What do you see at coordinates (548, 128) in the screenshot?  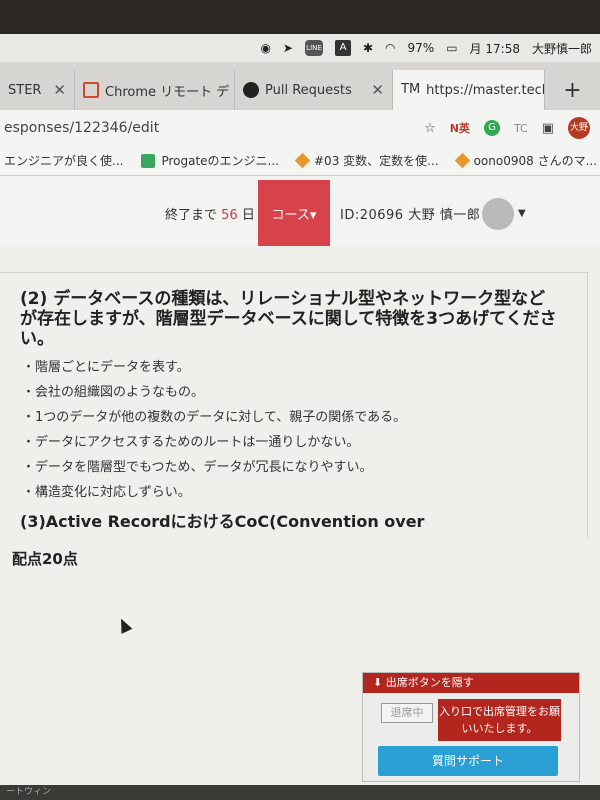 I see `ext-cast-icon: ▣` at bounding box center [548, 128].